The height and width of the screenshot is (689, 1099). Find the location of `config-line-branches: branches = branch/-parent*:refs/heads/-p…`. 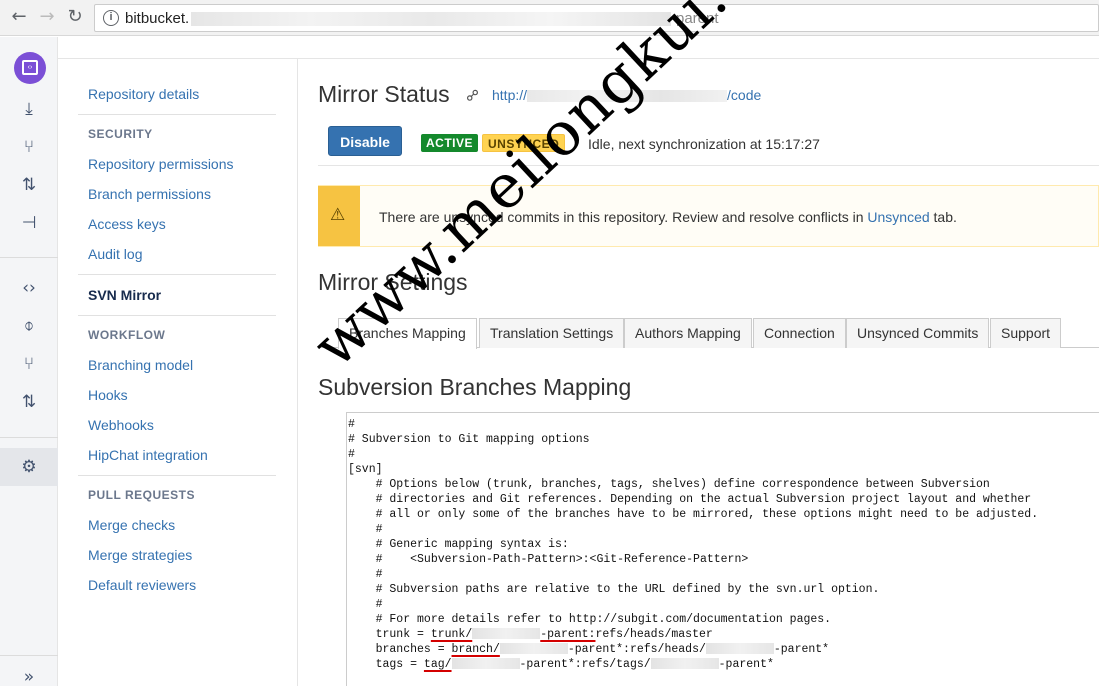

config-line-branches: branches = branch/-parent*:refs/heads/-p… is located at coordinates (589, 649).